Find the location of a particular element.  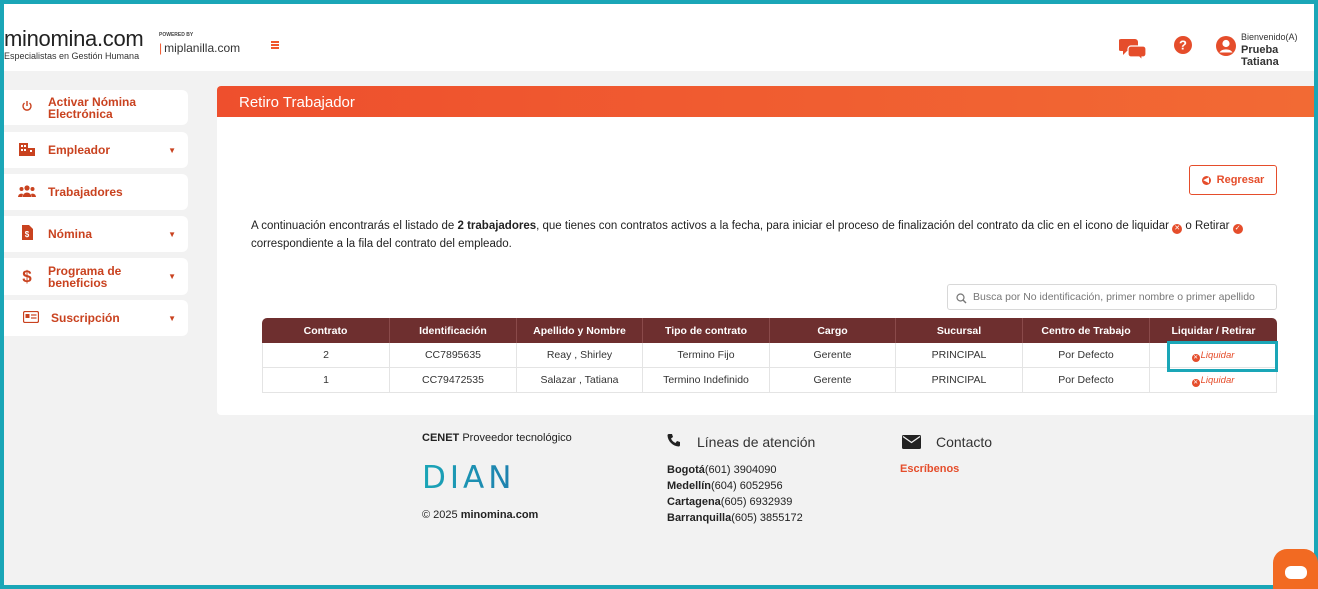

col-tipo-contrato: Tipo de contrato is located at coordinates (706, 330).